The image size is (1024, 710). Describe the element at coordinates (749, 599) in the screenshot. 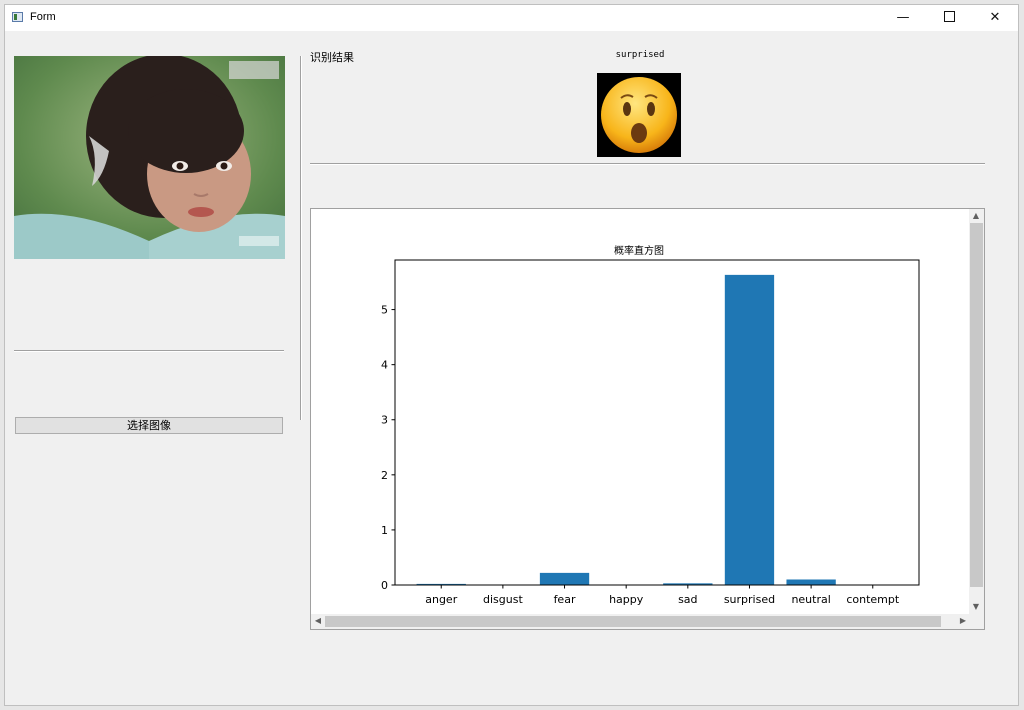

I see `x-tick-label-surprised: surprised` at that location.